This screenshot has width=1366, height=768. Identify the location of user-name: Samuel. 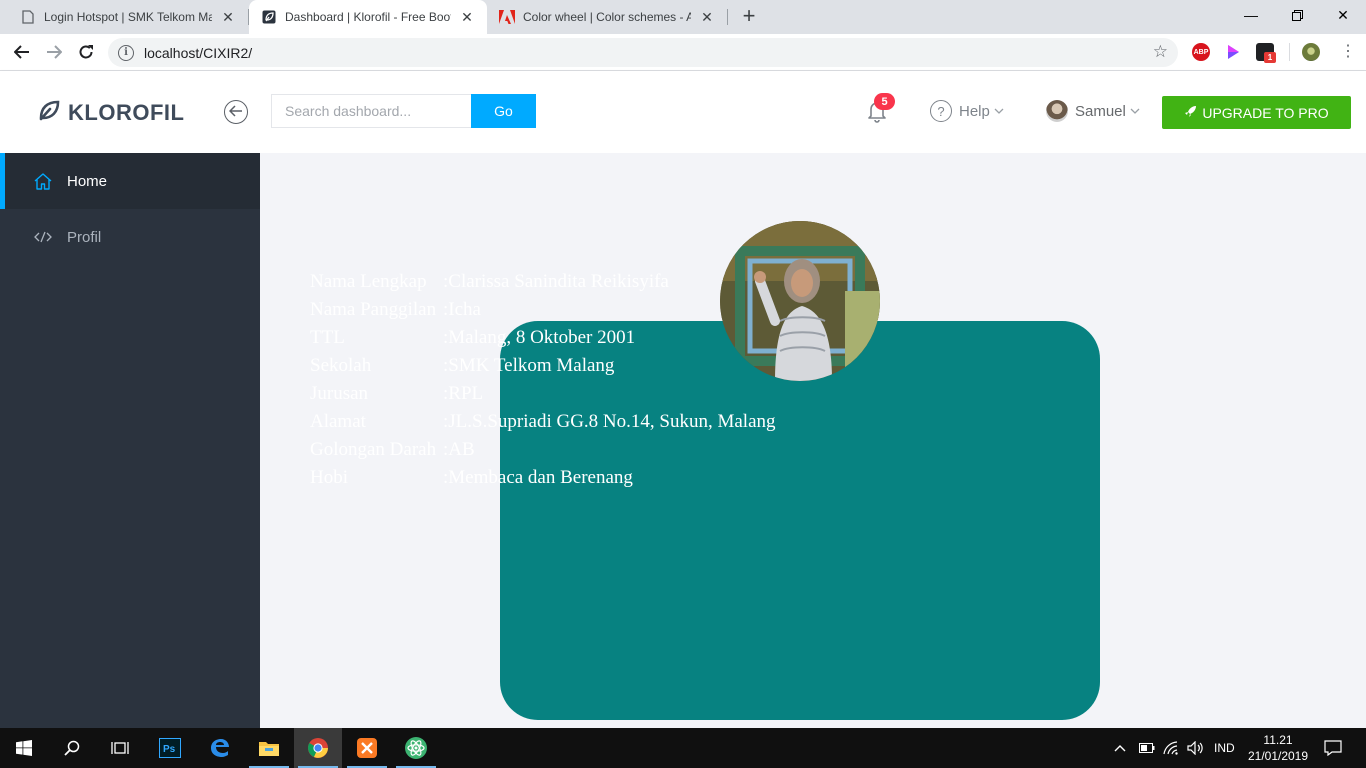
(1100, 111).